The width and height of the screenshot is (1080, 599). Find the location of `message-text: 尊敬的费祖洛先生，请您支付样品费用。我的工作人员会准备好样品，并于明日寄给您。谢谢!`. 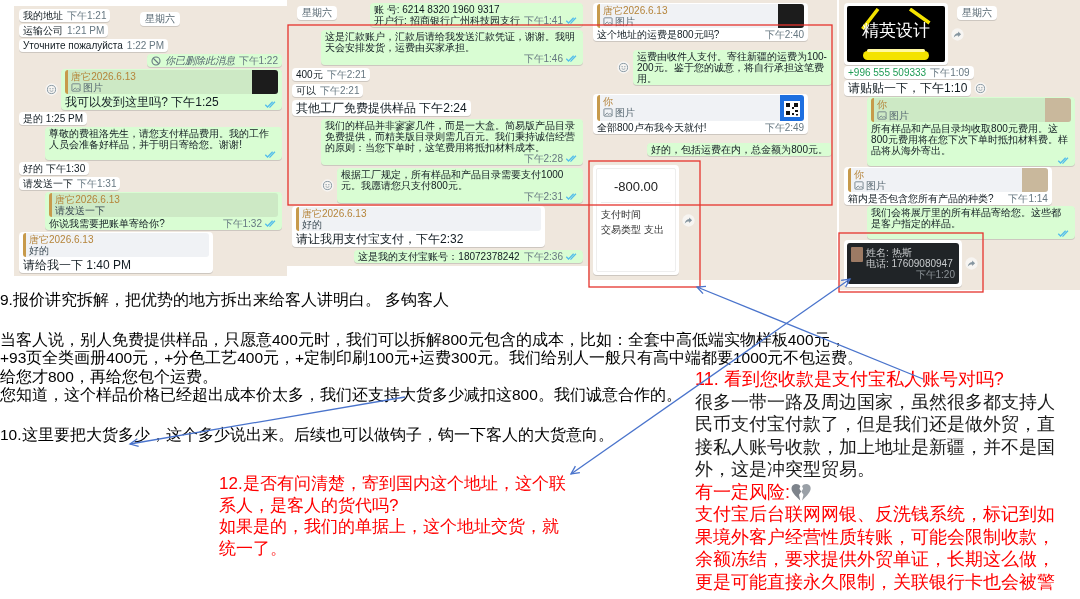

message-text: 尊敬的费祖洛先生，请您支付样品费用。我的工作人员会准备好样品，并于明日寄给您。谢谢! is located at coordinates (160, 139).